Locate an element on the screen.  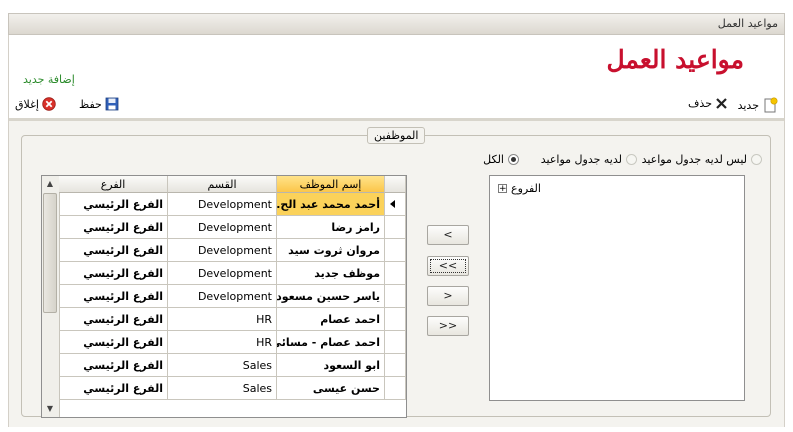
cell-employee-name: ياسر حسين مسعود is located at coordinates (331, 296).